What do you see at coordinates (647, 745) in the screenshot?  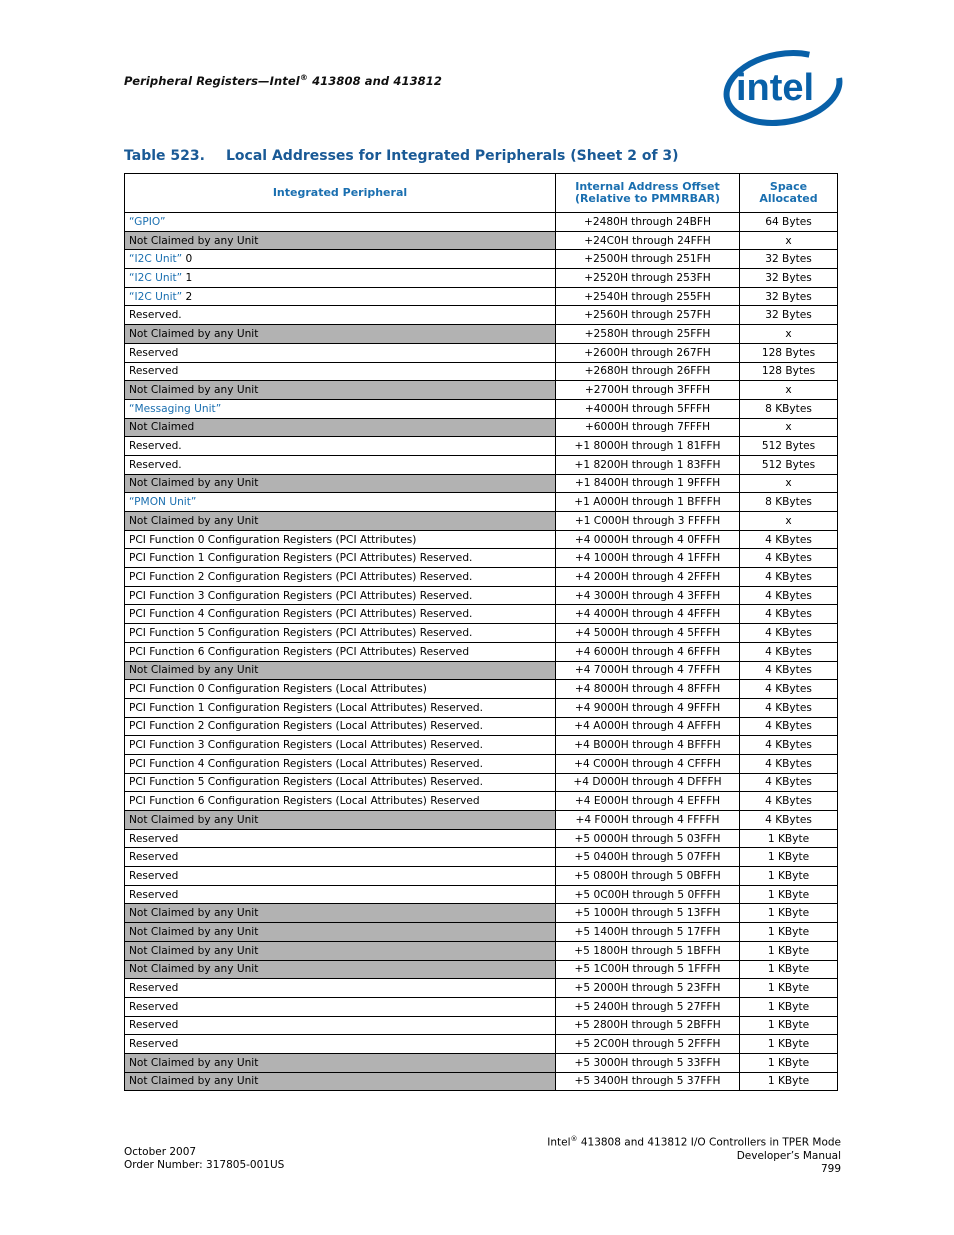 I see `address-offset-cell: +4 B000H through 4 BFFFH` at bounding box center [647, 745].